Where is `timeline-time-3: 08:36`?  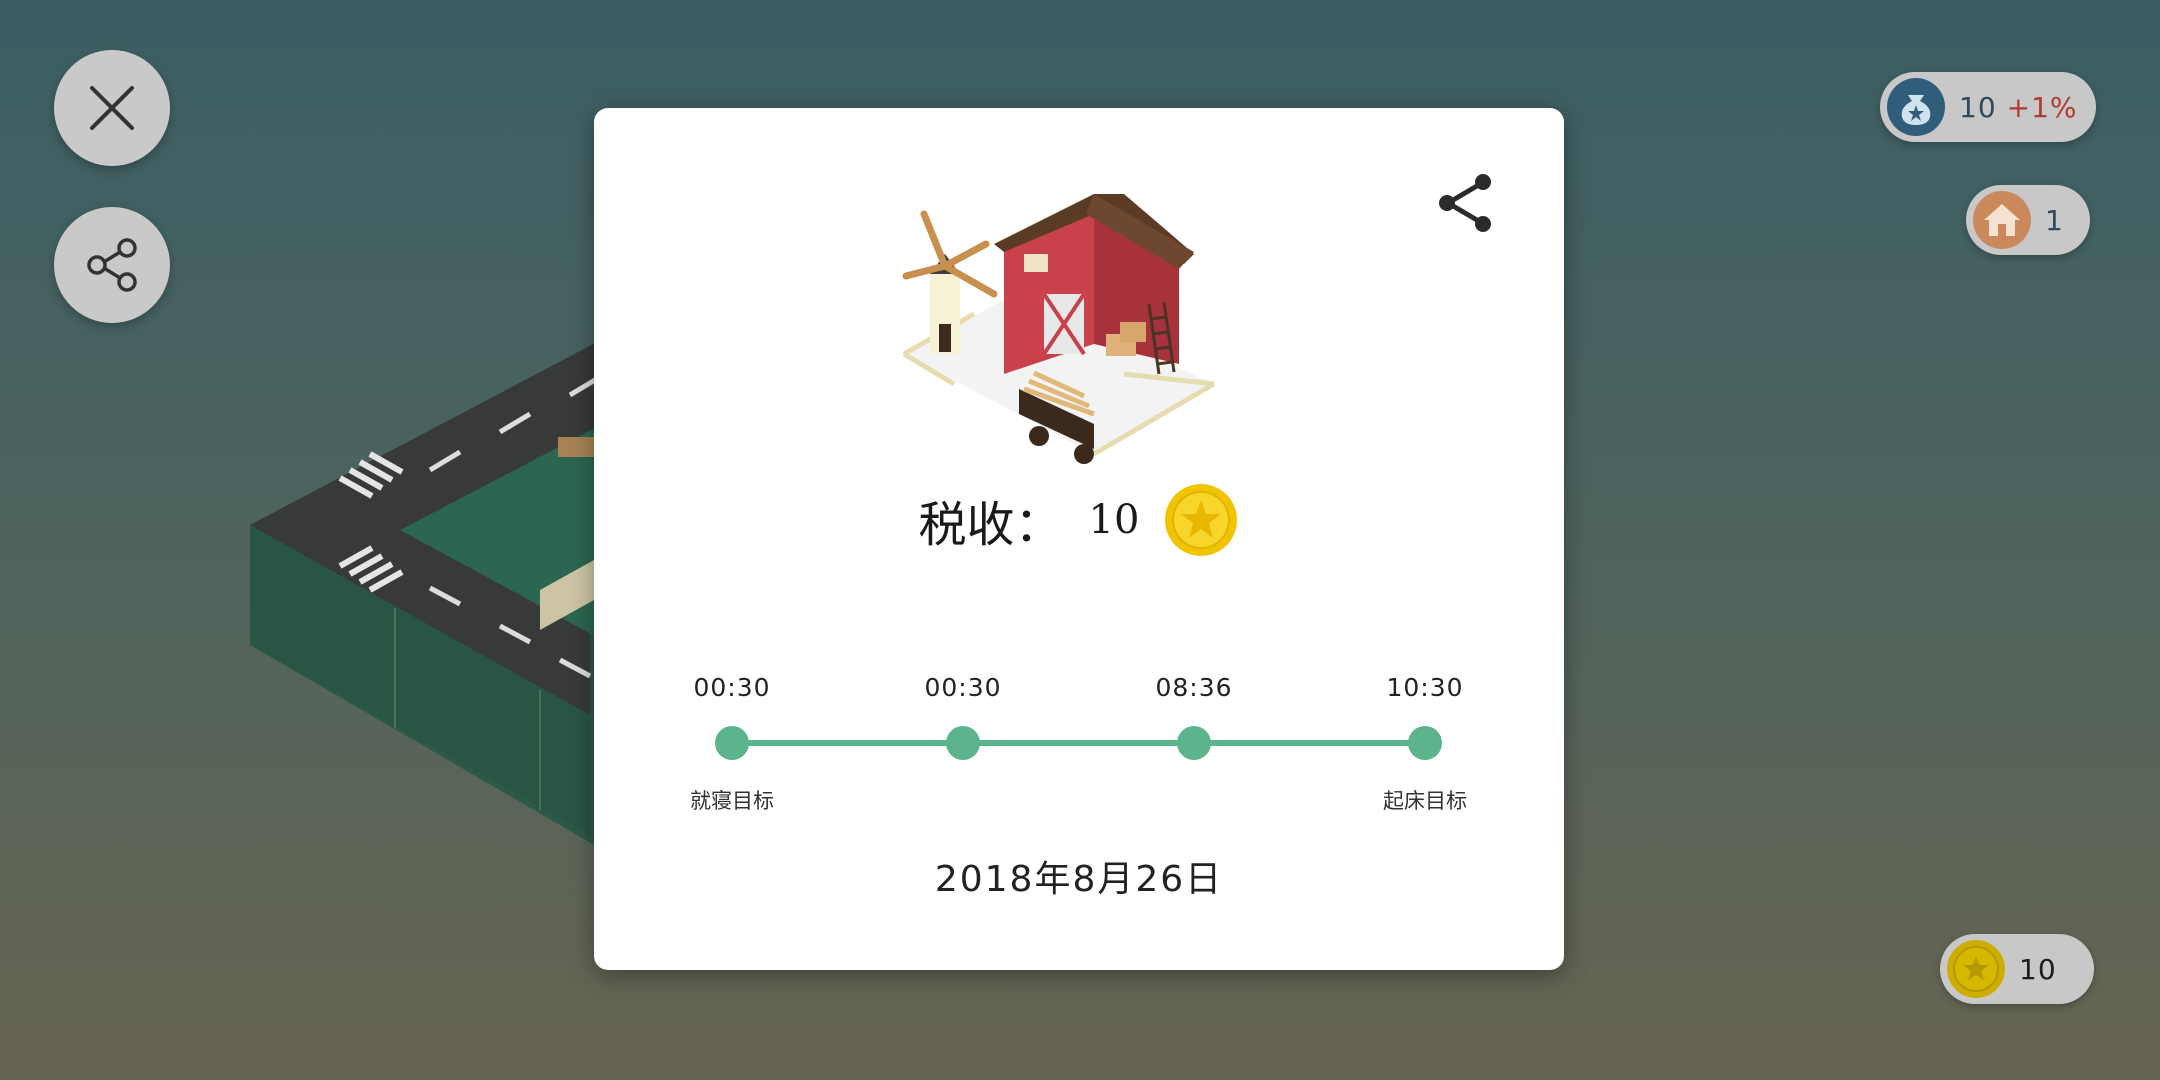
timeline-time-3: 08:36 is located at coordinates (1194, 687).